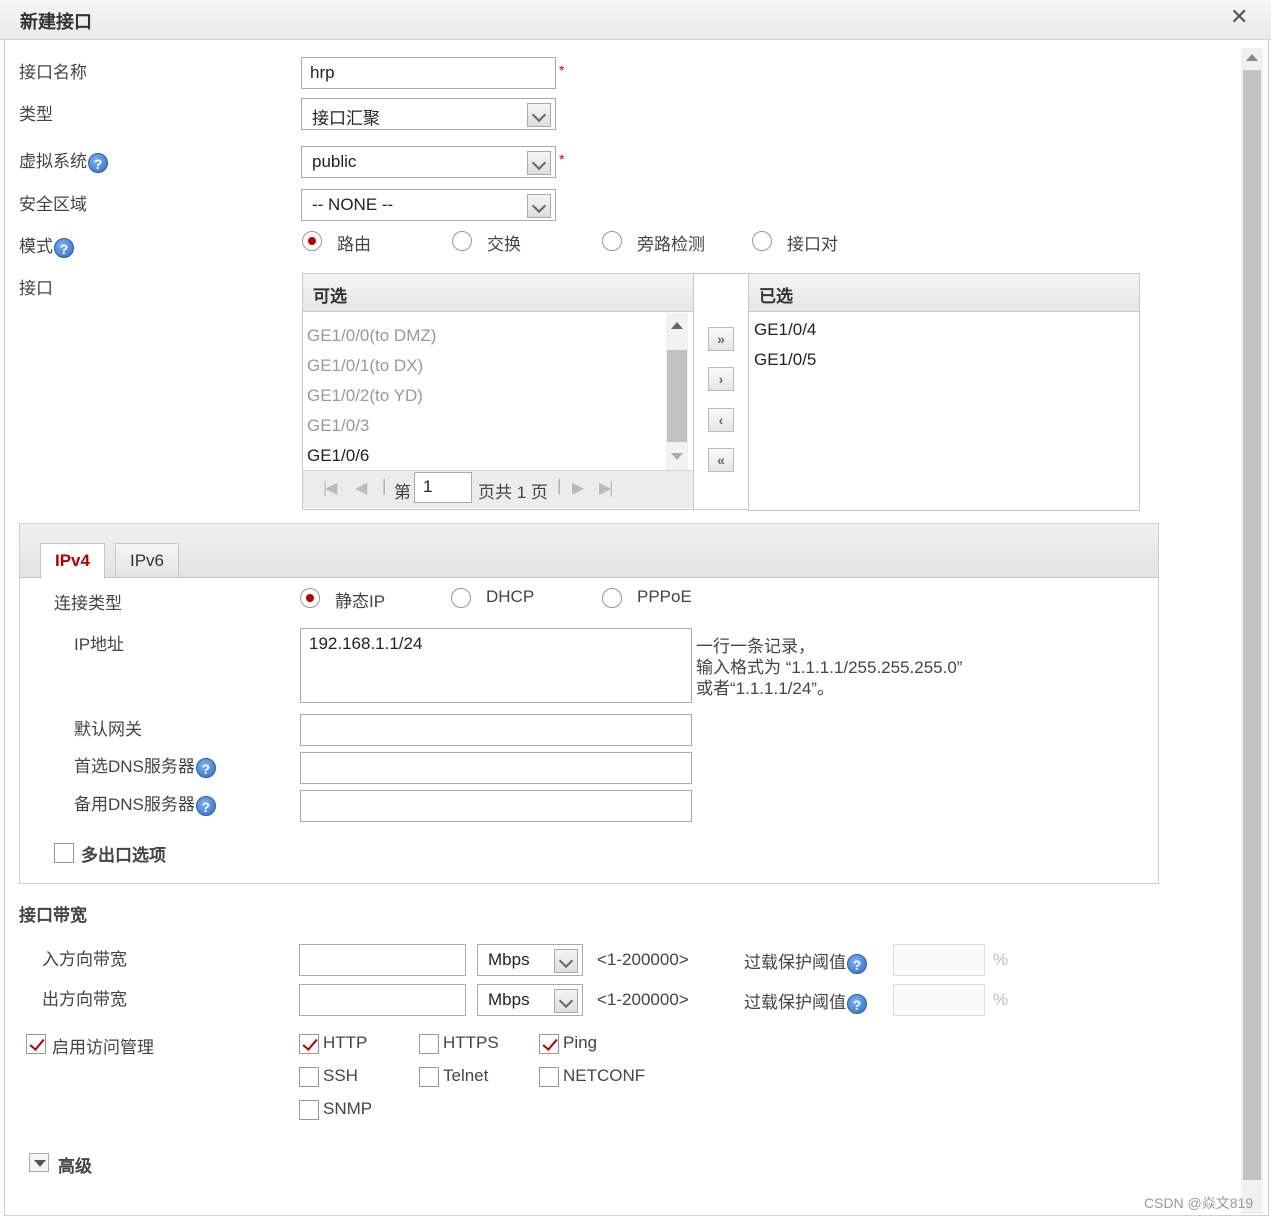 The width and height of the screenshot is (1271, 1218). What do you see at coordinates (123, 855) in the screenshot?
I see `multi-exit-label: 多出口选项` at bounding box center [123, 855].